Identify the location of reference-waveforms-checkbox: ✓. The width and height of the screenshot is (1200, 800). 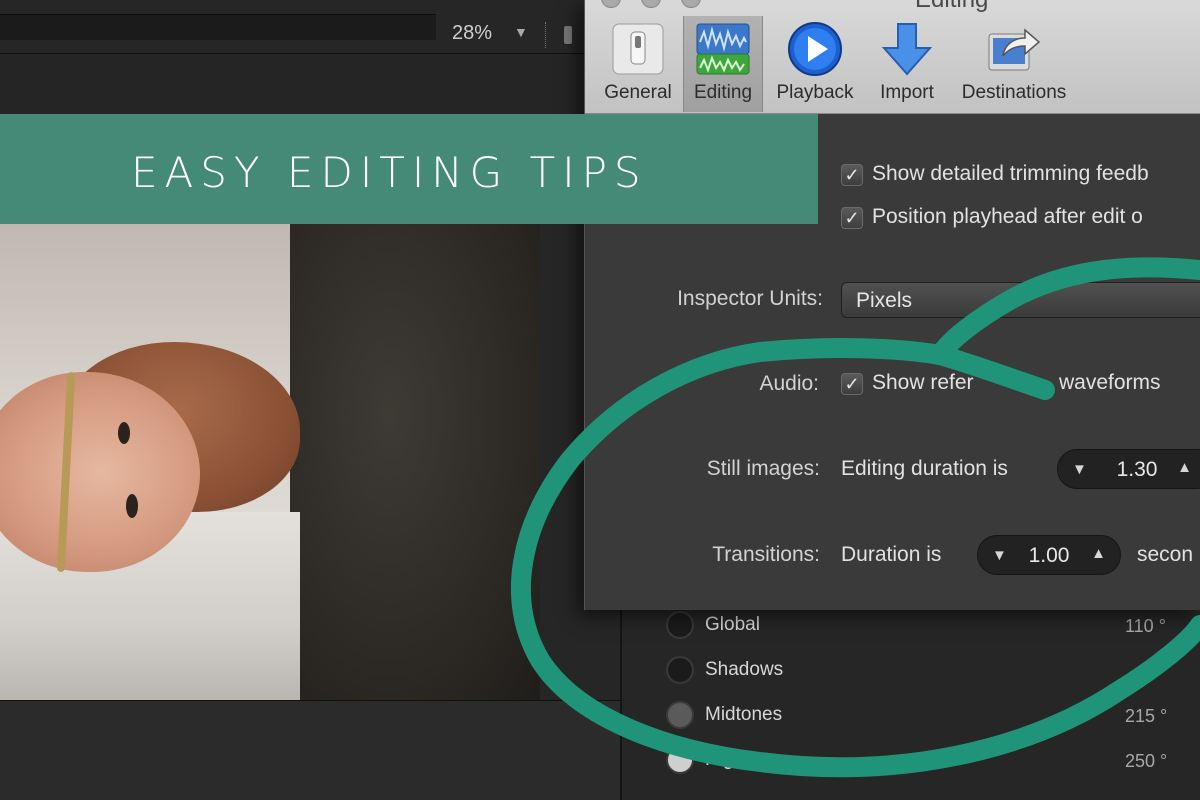
(852, 384).